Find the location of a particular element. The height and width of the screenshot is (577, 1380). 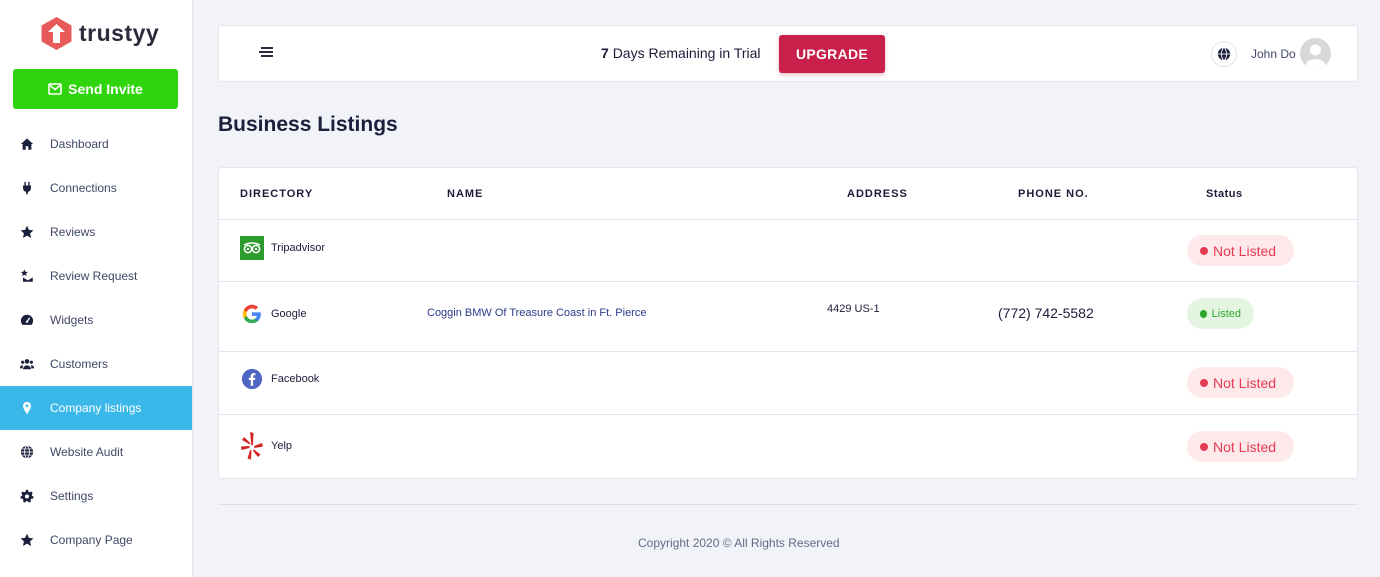

directory-cell: Yelp is located at coordinates (266, 446).